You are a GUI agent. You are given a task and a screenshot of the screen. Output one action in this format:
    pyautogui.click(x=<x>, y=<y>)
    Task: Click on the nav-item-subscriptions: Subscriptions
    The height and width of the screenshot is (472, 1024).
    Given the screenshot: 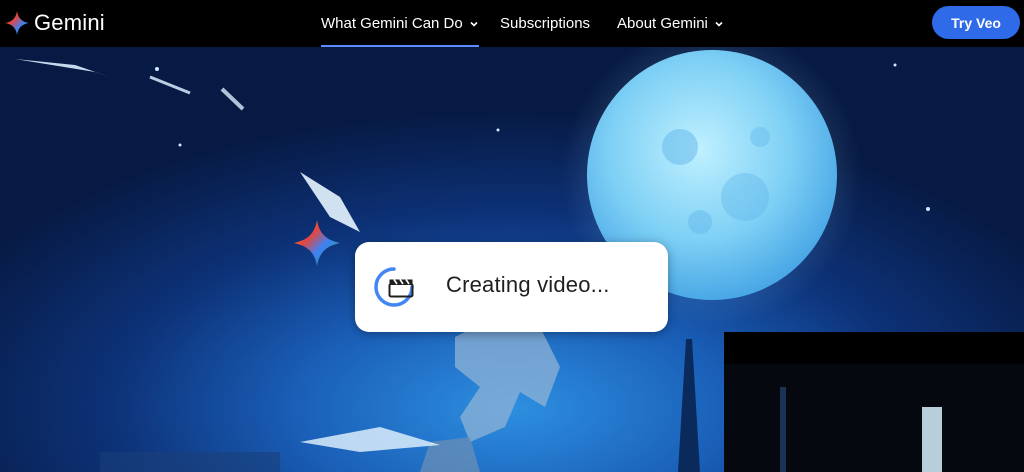 What is the action you would take?
    pyautogui.click(x=545, y=23)
    